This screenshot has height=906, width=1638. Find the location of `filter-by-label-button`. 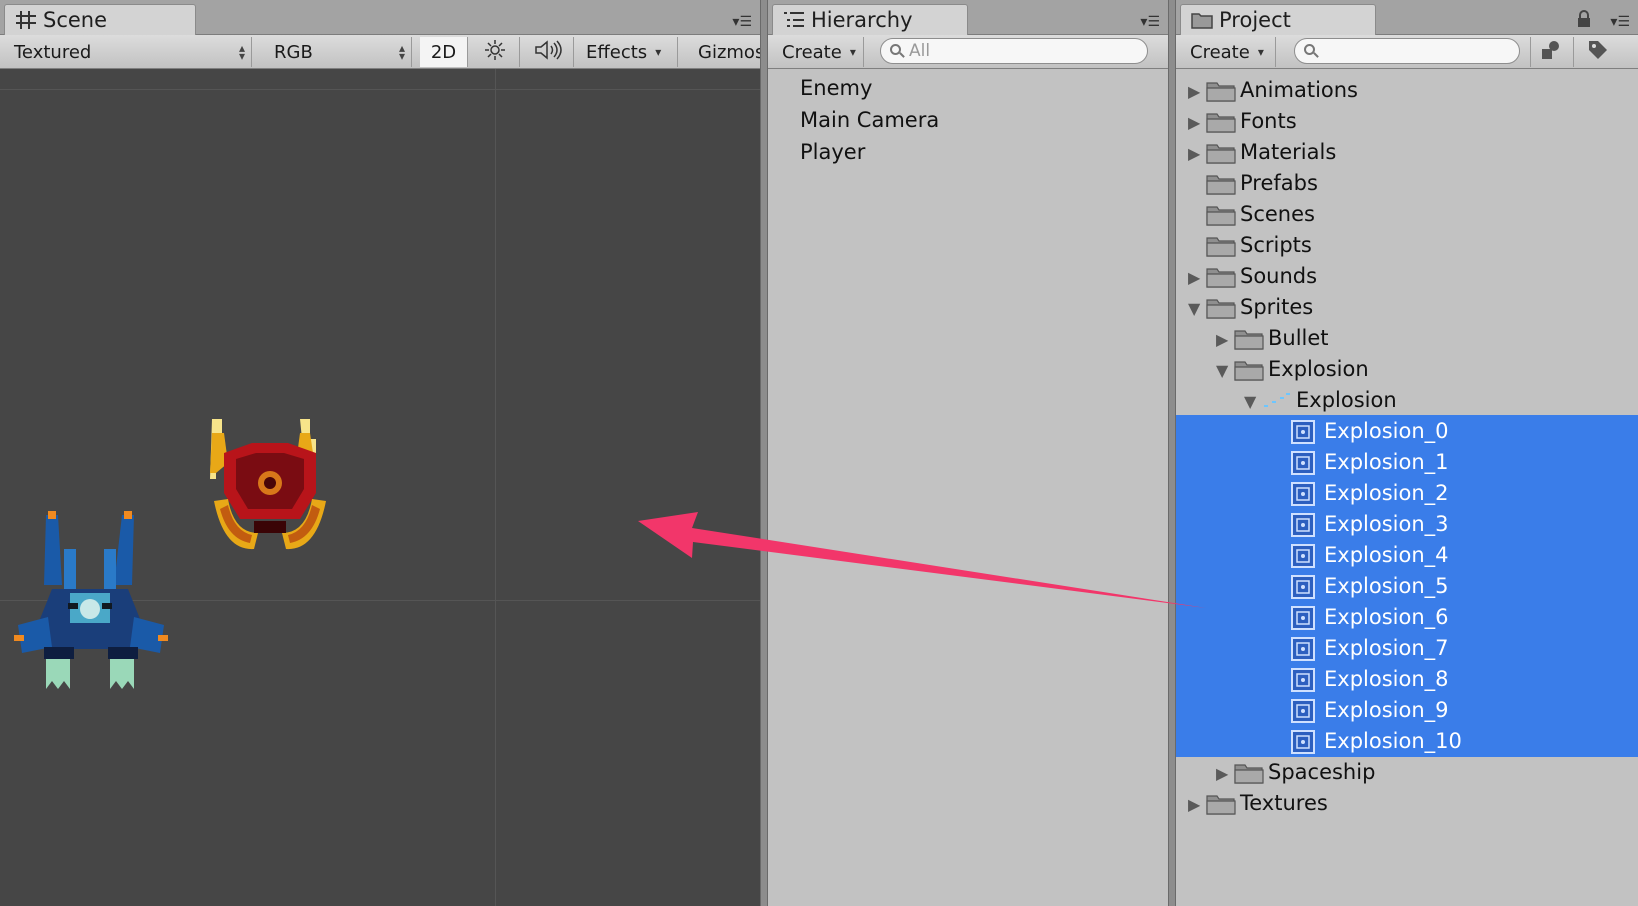

filter-by-label-button is located at coordinates (1598, 52).